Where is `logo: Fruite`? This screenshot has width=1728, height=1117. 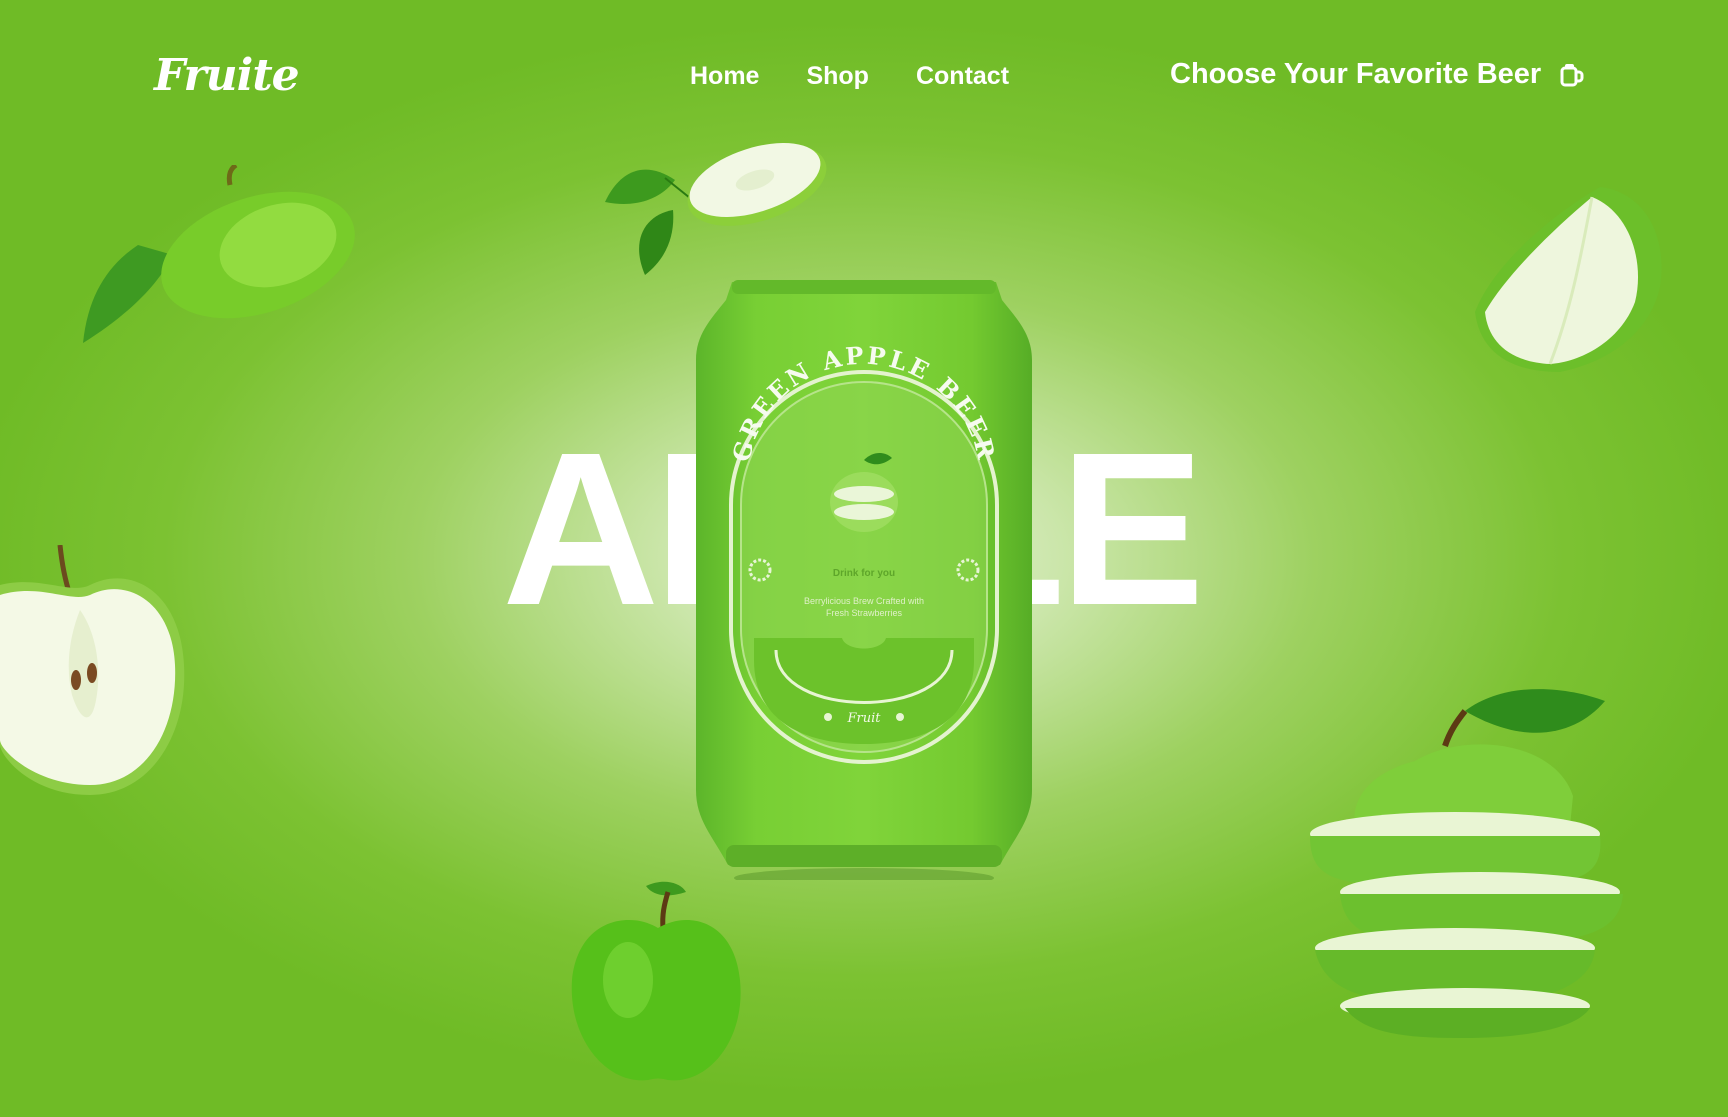
logo: Fruite is located at coordinates (227, 75).